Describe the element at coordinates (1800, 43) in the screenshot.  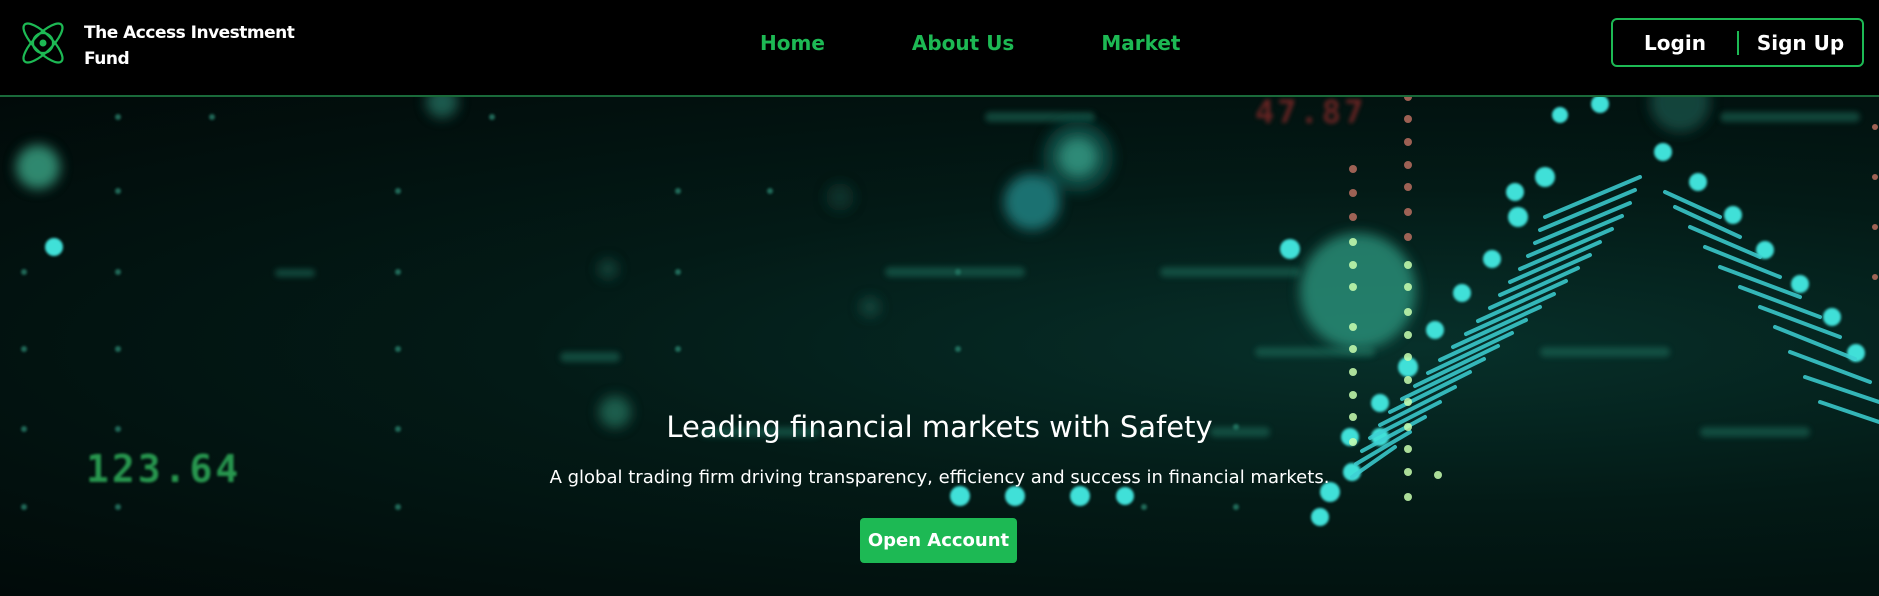
I see `signup-button: Sign Up` at that location.